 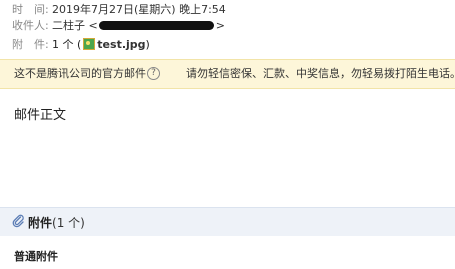 I want to click on time-label: 时 间:, so click(x=30, y=9).